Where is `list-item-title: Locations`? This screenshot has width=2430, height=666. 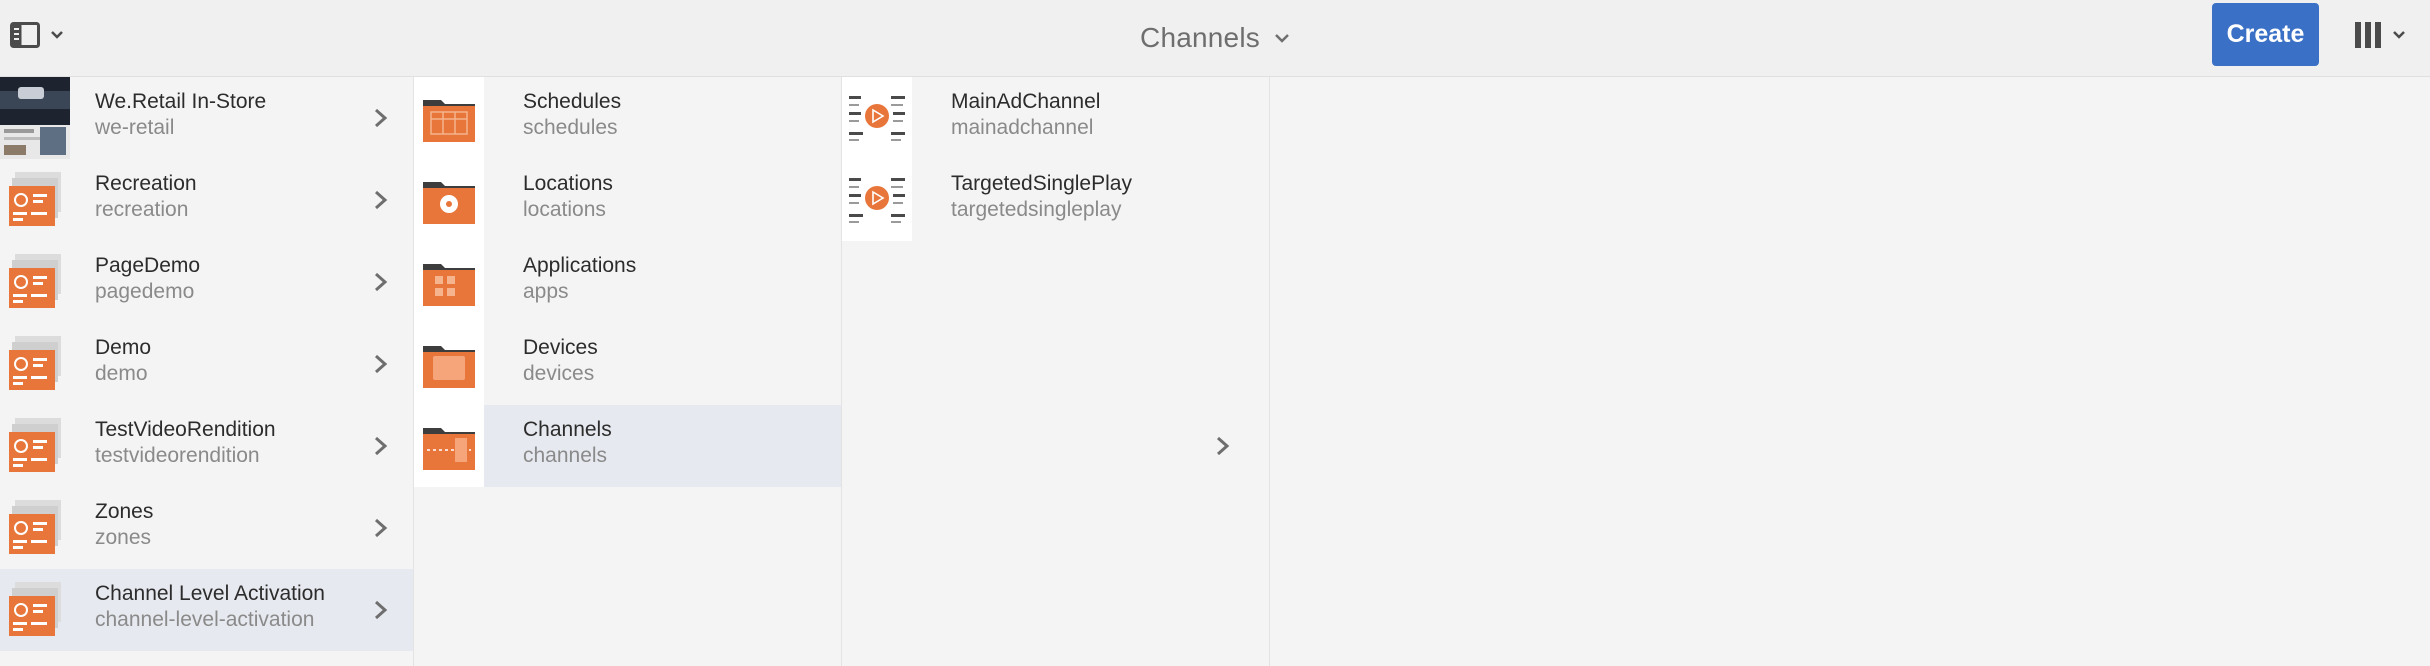 list-item-title: Locations is located at coordinates (568, 183).